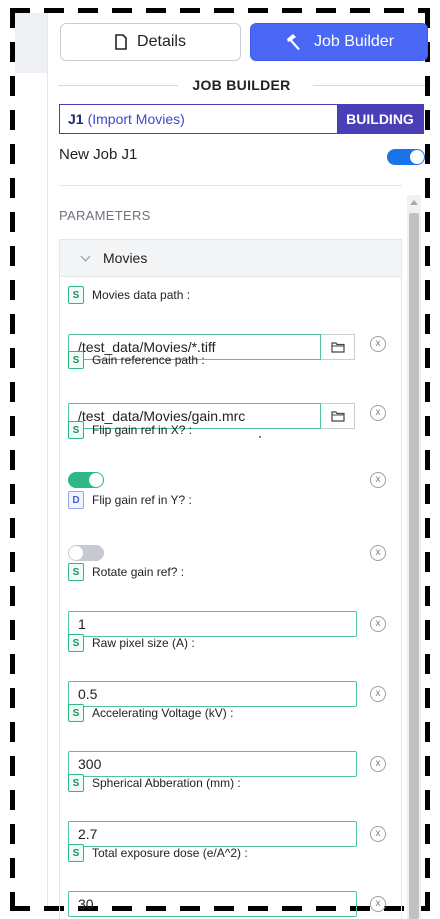 This screenshot has height=919, width=440. Describe the element at coordinates (121, 42) in the screenshot. I see `document-icon` at that location.